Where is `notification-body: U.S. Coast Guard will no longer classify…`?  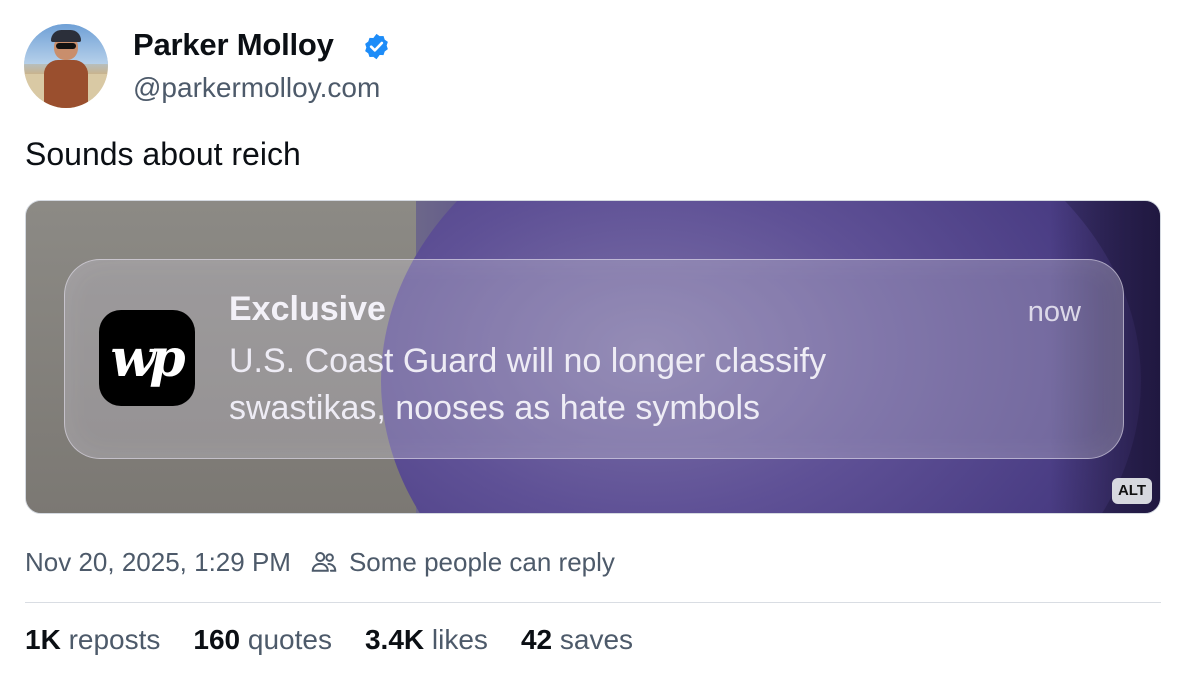
notification-body: U.S. Coast Guard will no longer classify… is located at coordinates (528, 384).